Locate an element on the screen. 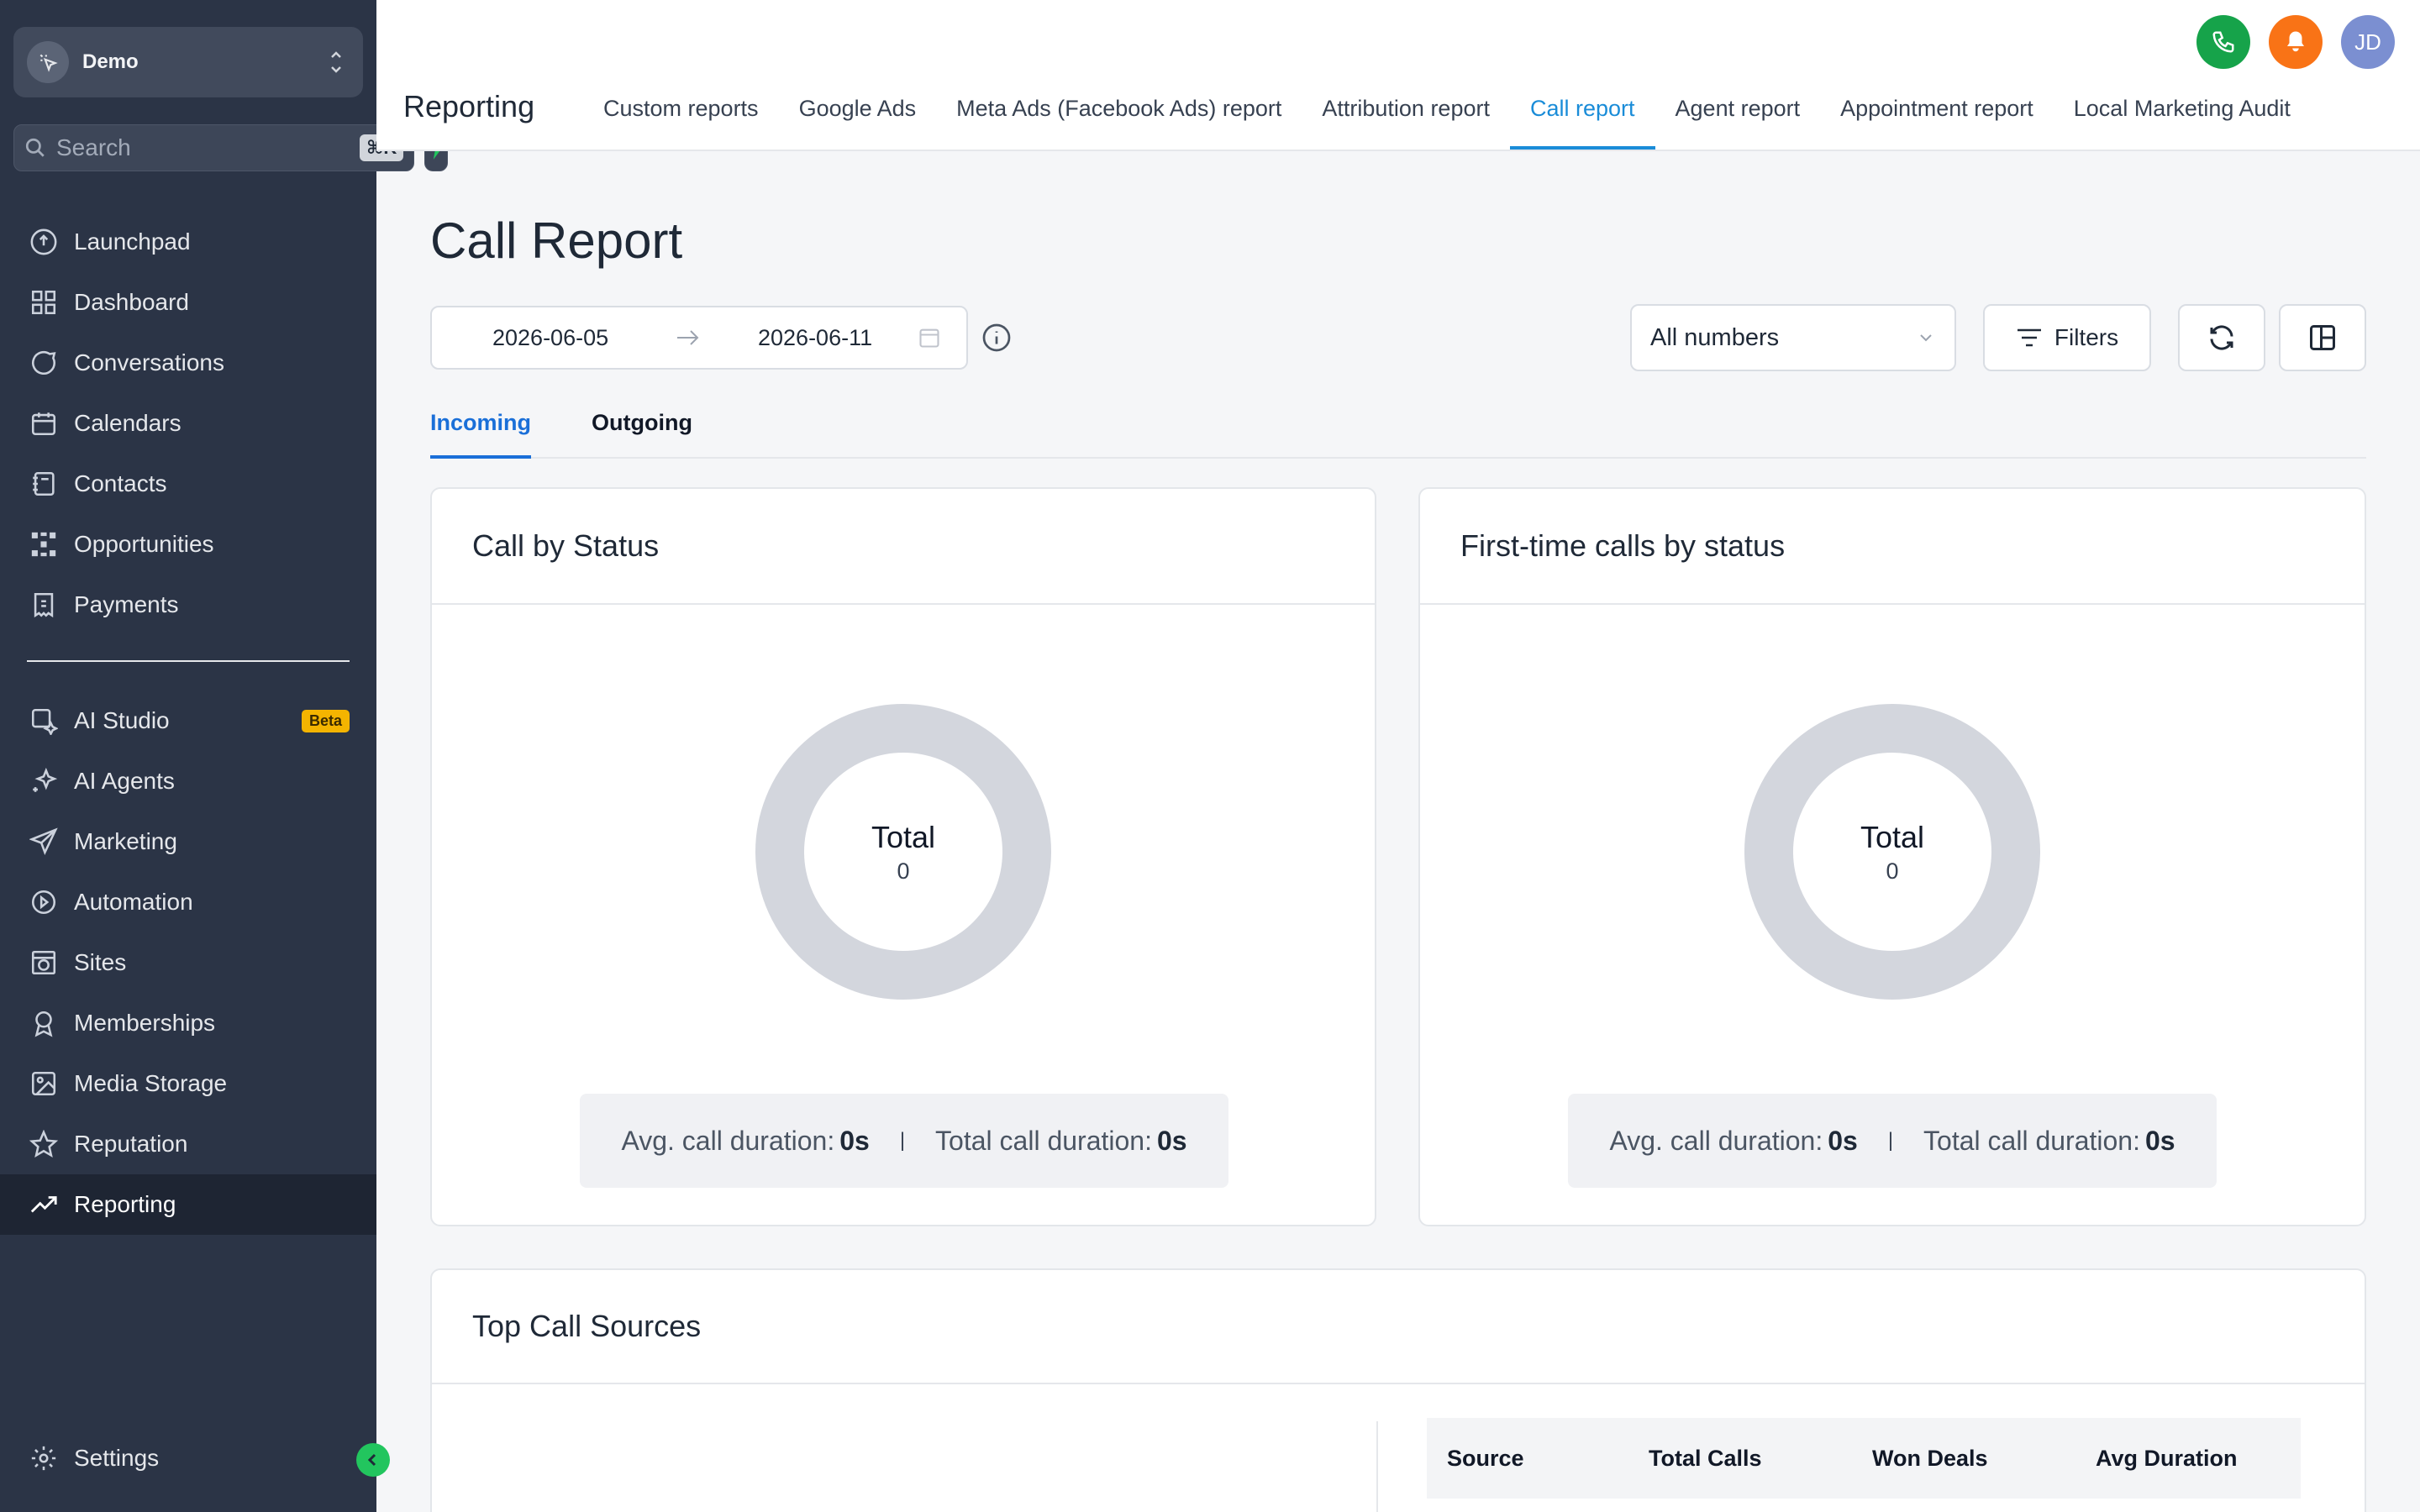 This screenshot has width=2420, height=1512. sidebar-item-media-storage: Media Storage is located at coordinates (188, 1083).